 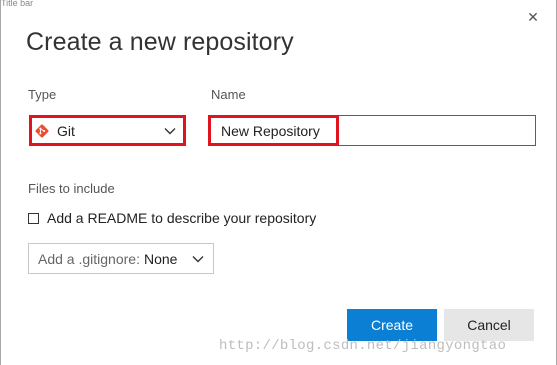 I want to click on cancel-button: Cancel, so click(x=489, y=325).